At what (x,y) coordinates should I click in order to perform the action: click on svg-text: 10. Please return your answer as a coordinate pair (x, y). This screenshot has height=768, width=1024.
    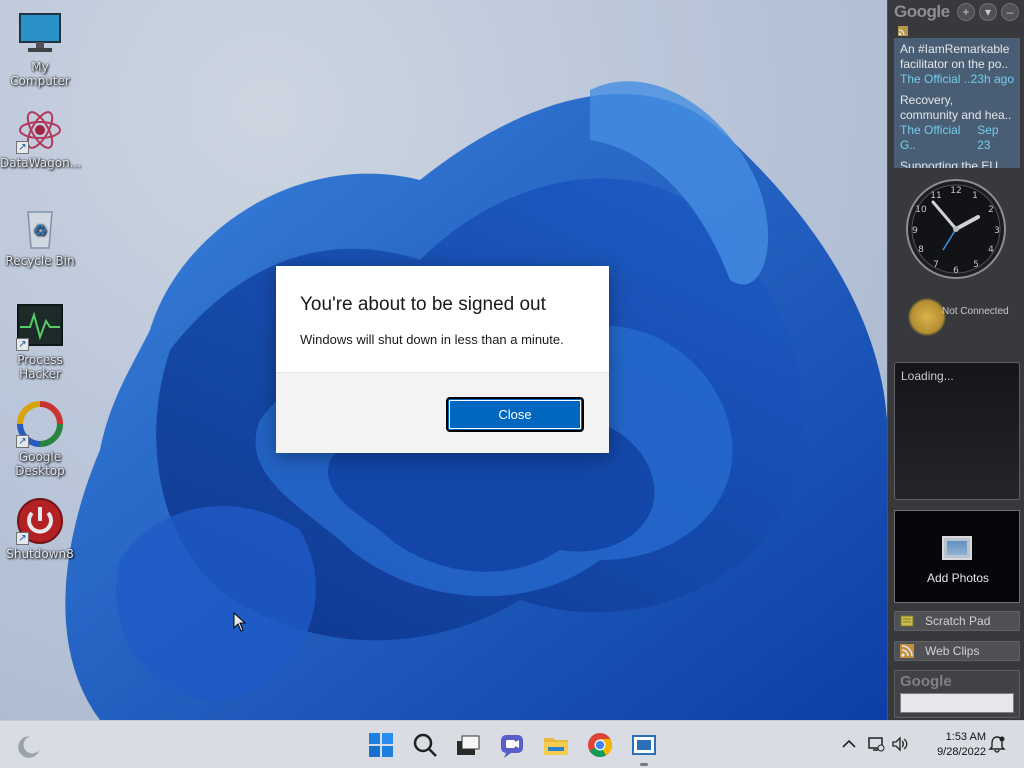
    Looking at the image, I should click on (921, 210).